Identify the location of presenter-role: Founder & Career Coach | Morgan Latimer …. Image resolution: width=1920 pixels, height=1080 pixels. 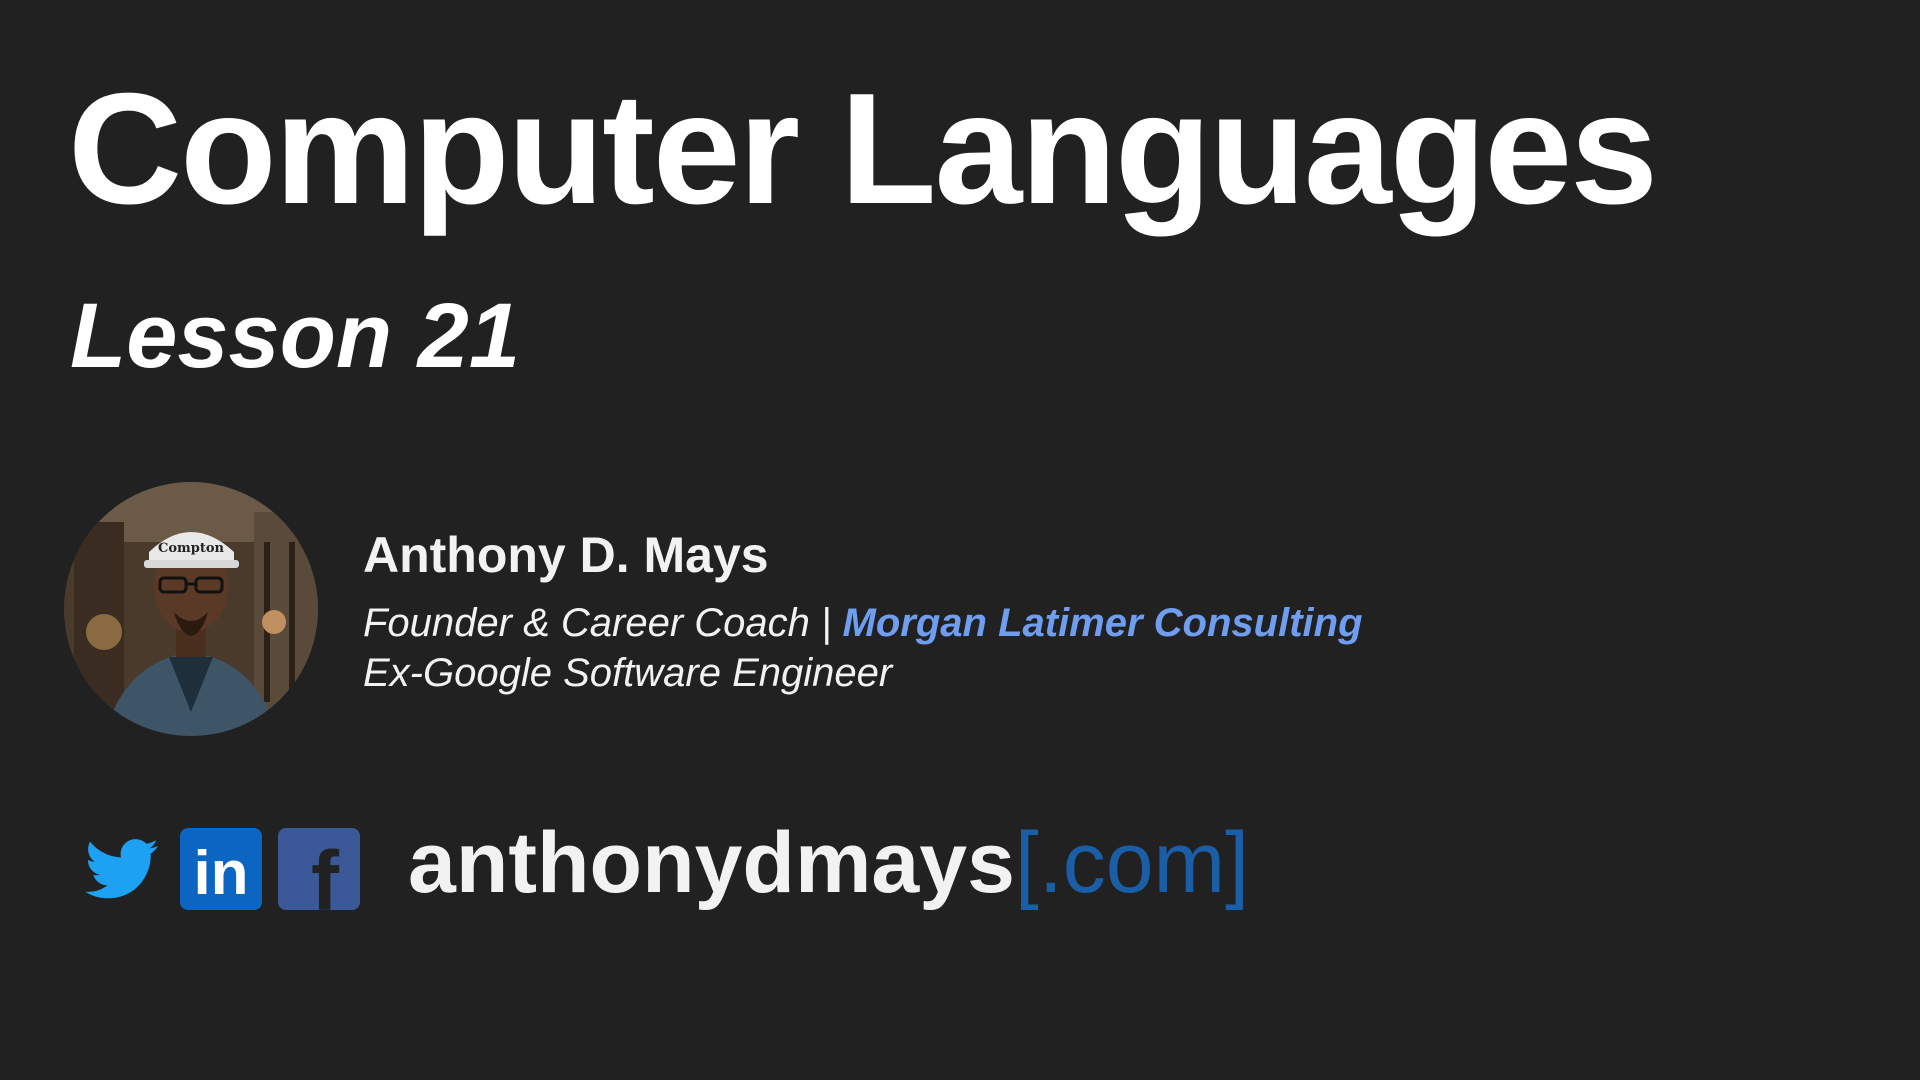
(863, 623).